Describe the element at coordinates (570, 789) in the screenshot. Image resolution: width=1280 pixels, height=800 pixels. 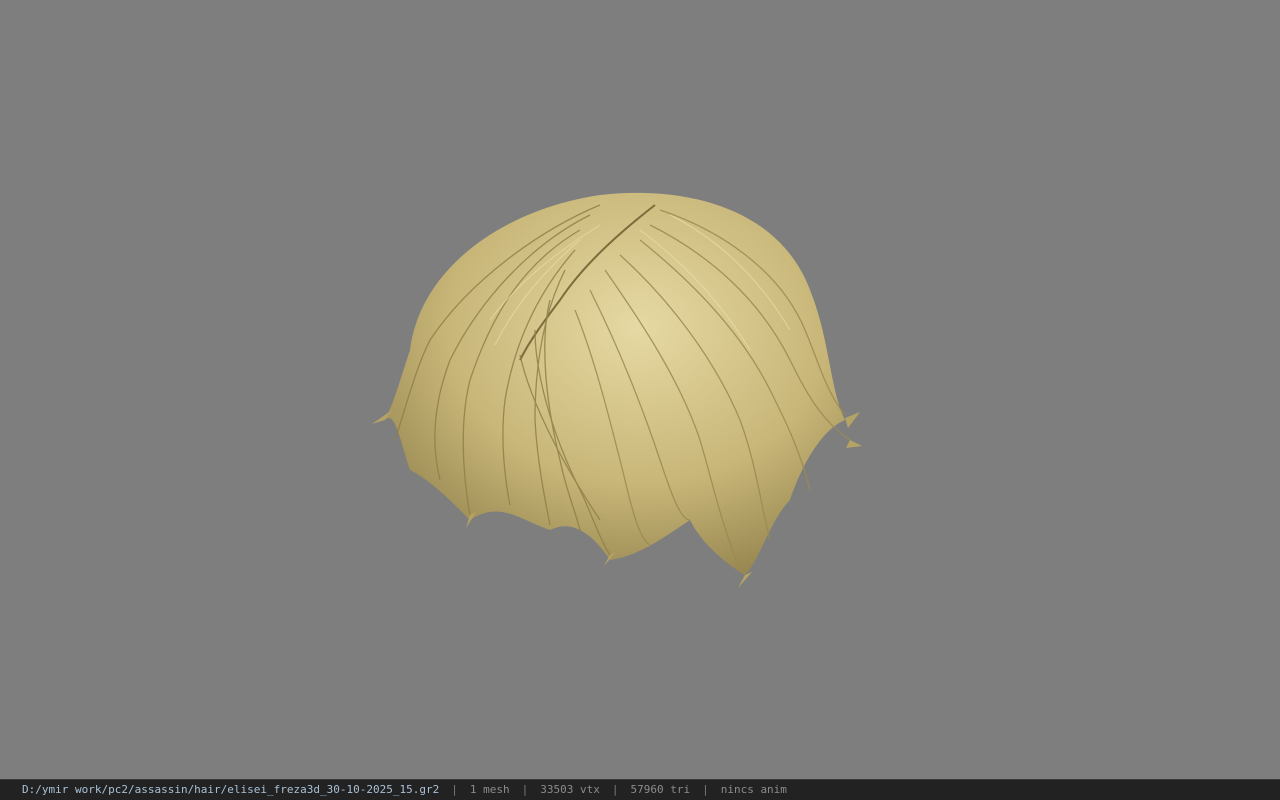
I see `vertex-count-text: 33503 vtx` at that location.